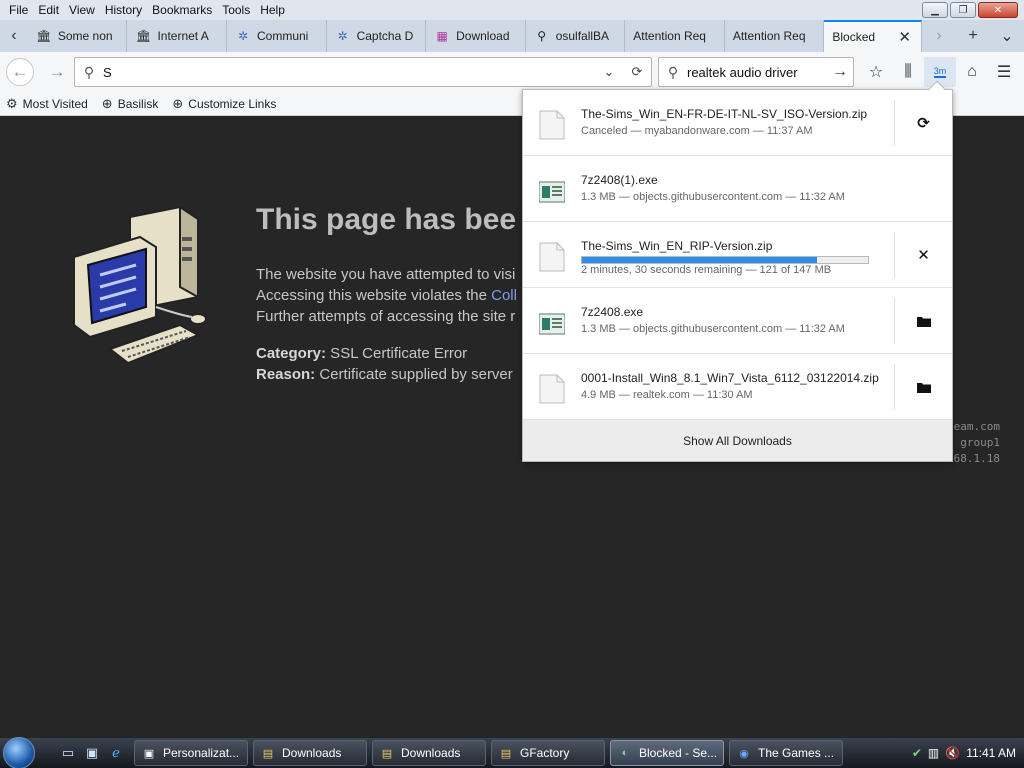 This screenshot has height=768, width=1024. What do you see at coordinates (939, 36) in the screenshot?
I see `scroll-tabs-right-button: ›` at bounding box center [939, 36].